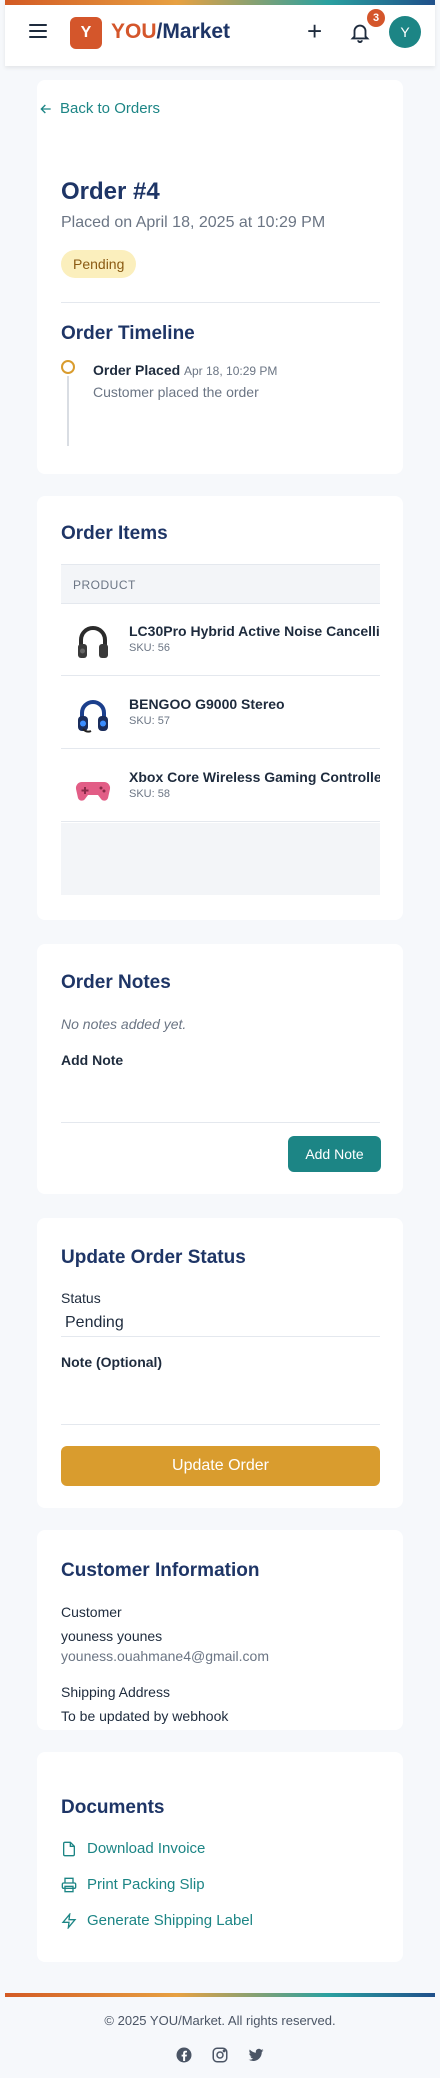 This screenshot has height=2078, width=440. I want to click on headphones-black-icon, so click(93, 642).